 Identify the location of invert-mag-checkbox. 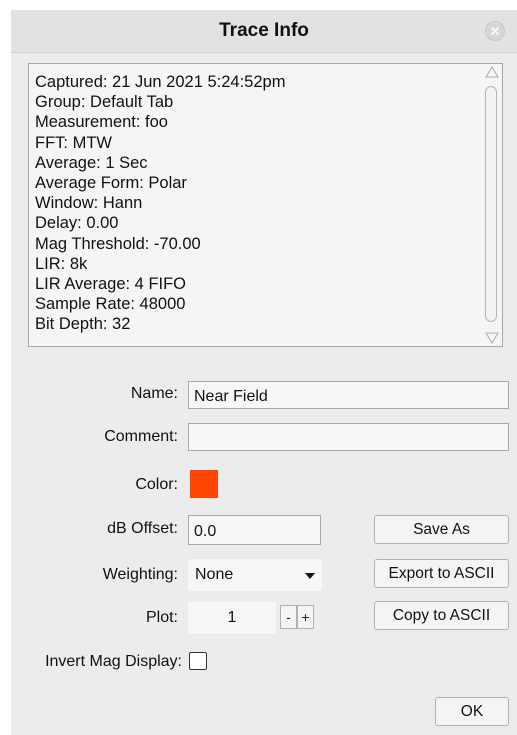
(198, 661).